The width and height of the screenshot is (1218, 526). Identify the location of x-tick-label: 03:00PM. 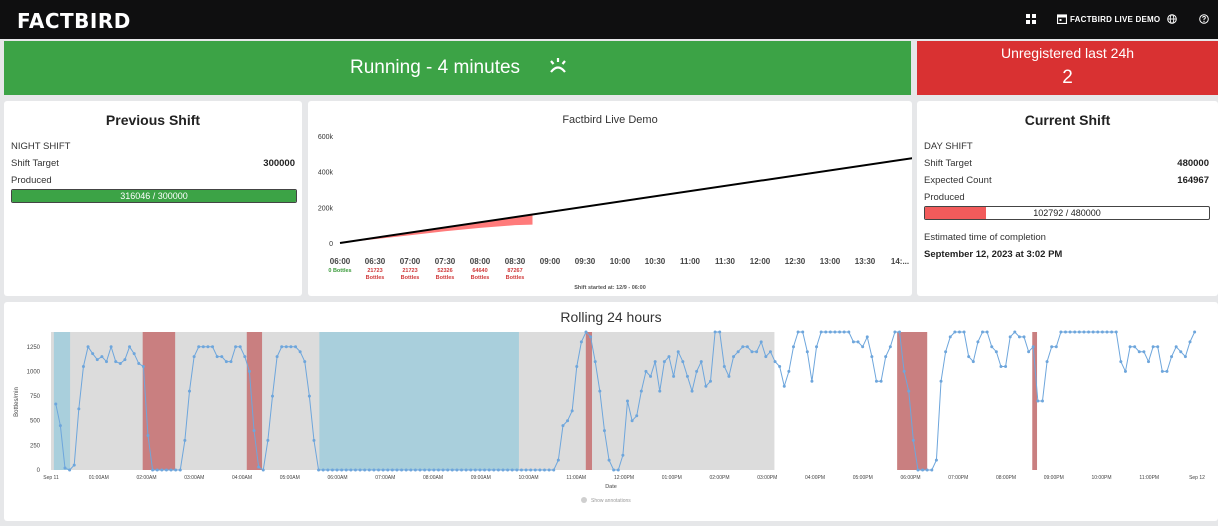
(767, 478).